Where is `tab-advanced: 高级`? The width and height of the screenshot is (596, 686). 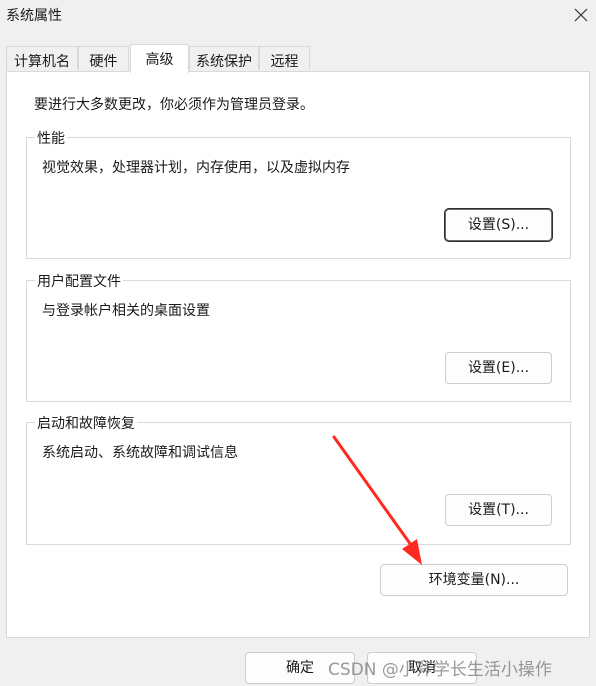 tab-advanced: 高级 is located at coordinates (159, 58).